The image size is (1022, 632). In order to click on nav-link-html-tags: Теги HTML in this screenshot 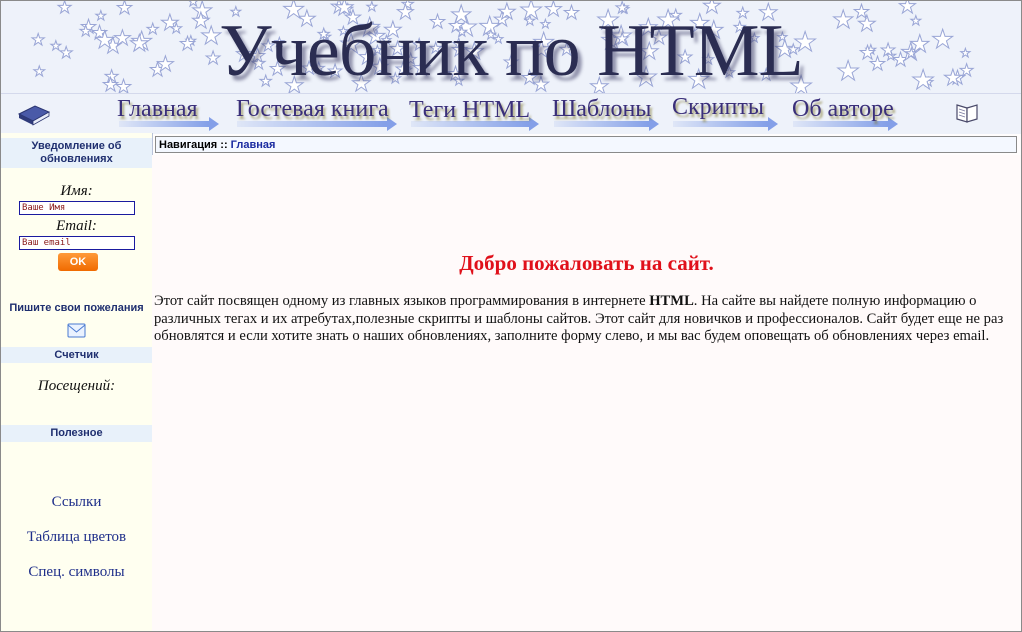, I will do `click(469, 110)`.